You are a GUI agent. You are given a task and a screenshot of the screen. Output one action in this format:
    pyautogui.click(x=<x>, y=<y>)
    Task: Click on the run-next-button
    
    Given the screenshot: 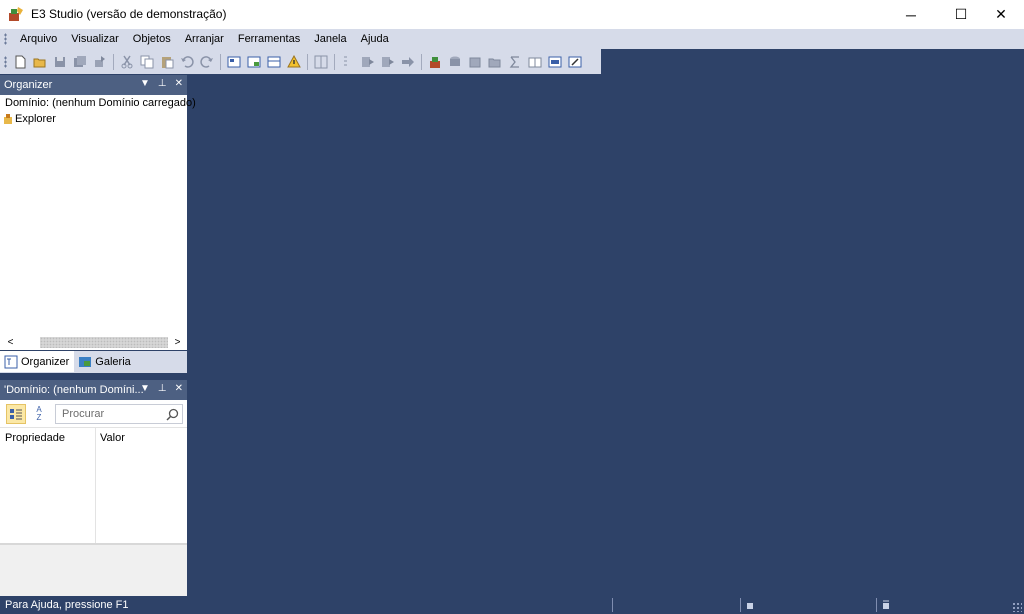 What is the action you would take?
    pyautogui.click(x=368, y=62)
    